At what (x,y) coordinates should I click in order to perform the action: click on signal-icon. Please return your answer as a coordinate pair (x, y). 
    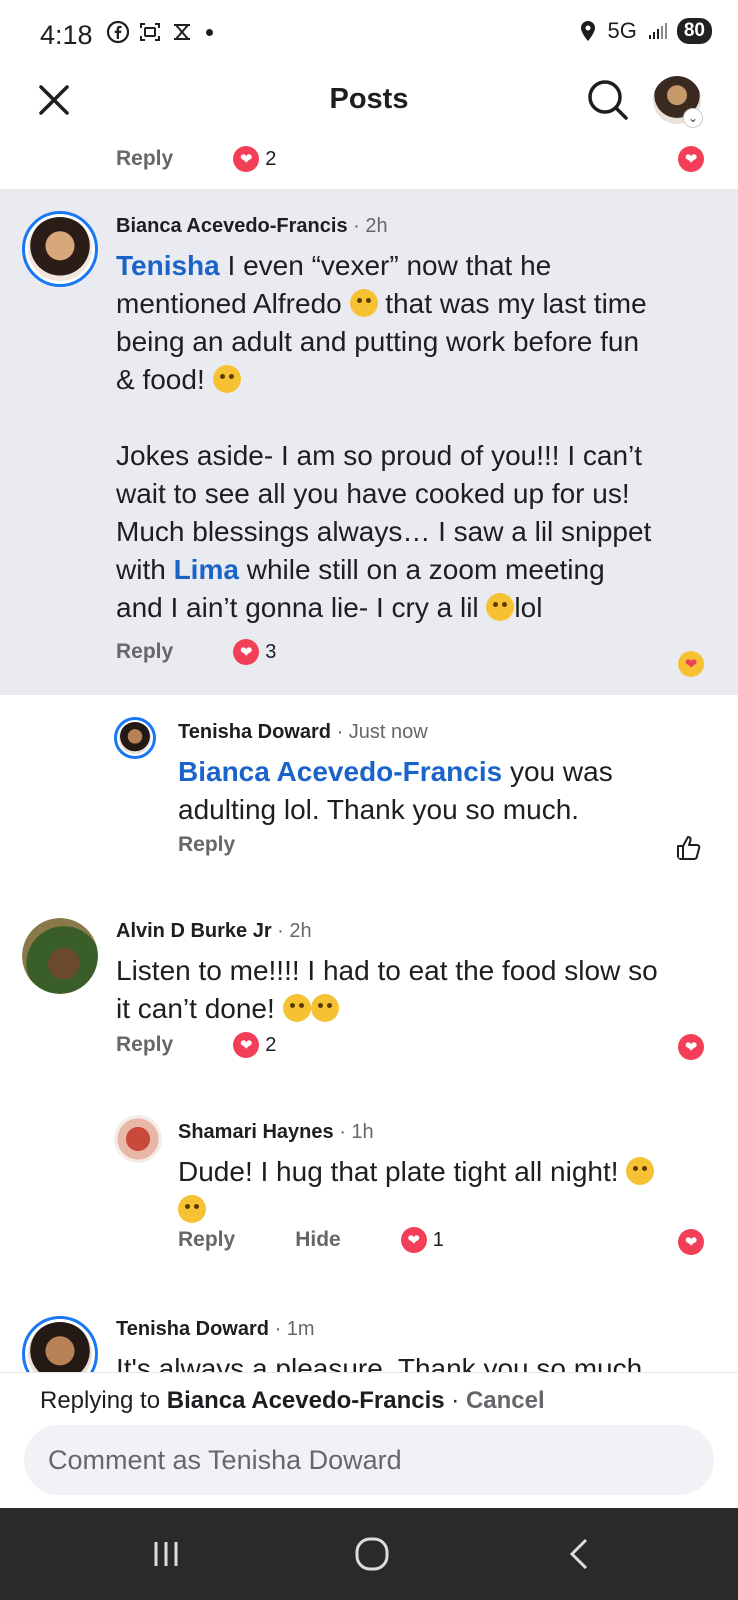
    Looking at the image, I should click on (657, 31).